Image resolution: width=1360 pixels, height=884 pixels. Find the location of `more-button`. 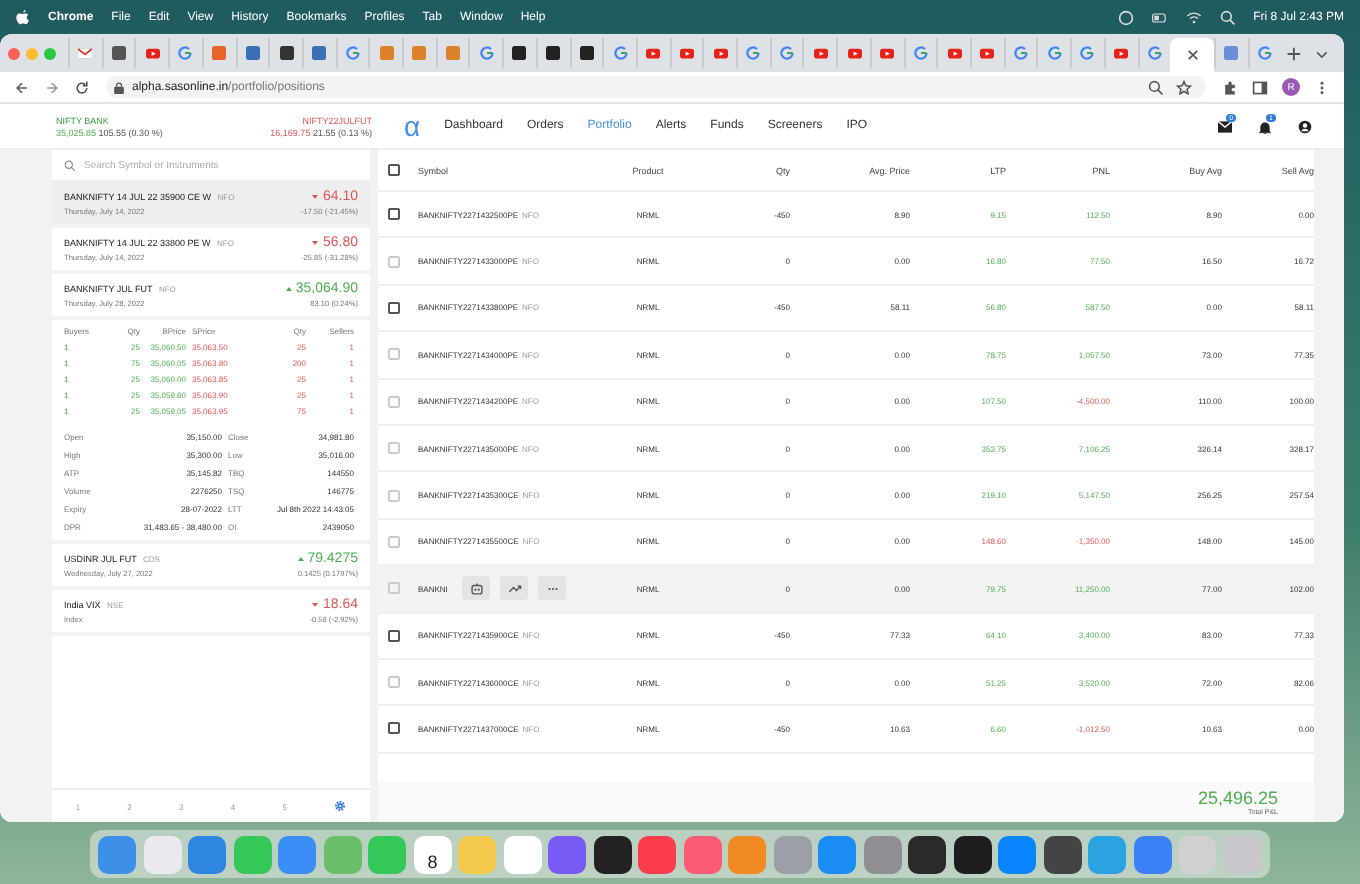

more-button is located at coordinates (552, 588).